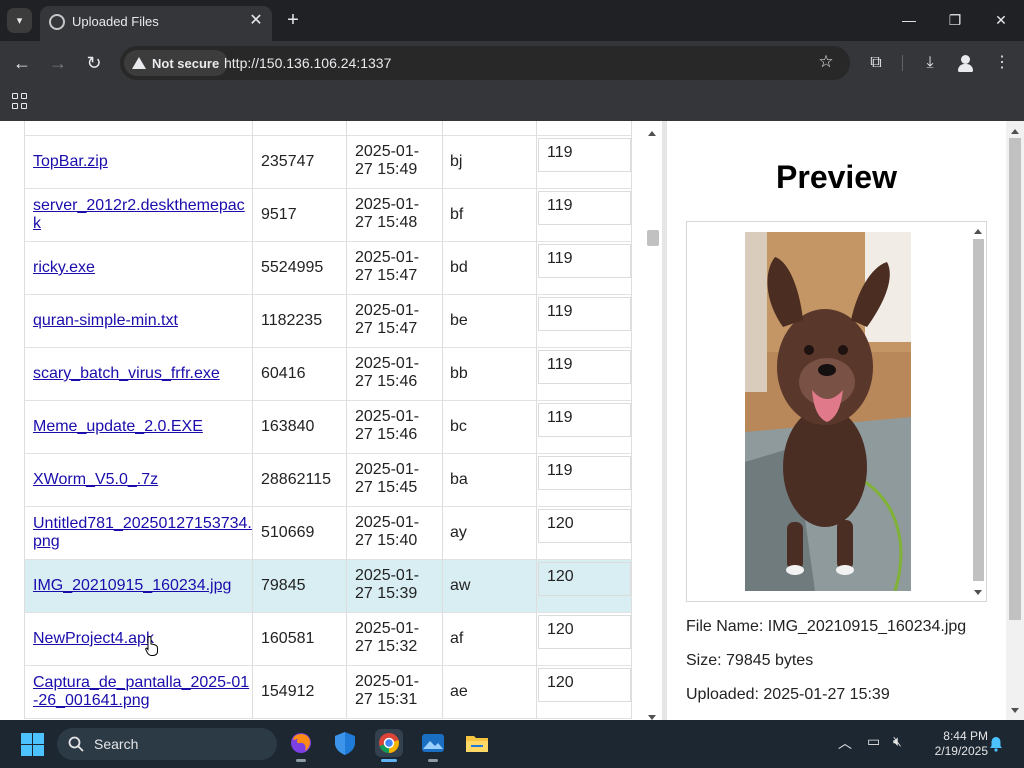 The width and height of the screenshot is (1024, 768). What do you see at coordinates (301, 745) in the screenshot?
I see `firefox-icon` at bounding box center [301, 745].